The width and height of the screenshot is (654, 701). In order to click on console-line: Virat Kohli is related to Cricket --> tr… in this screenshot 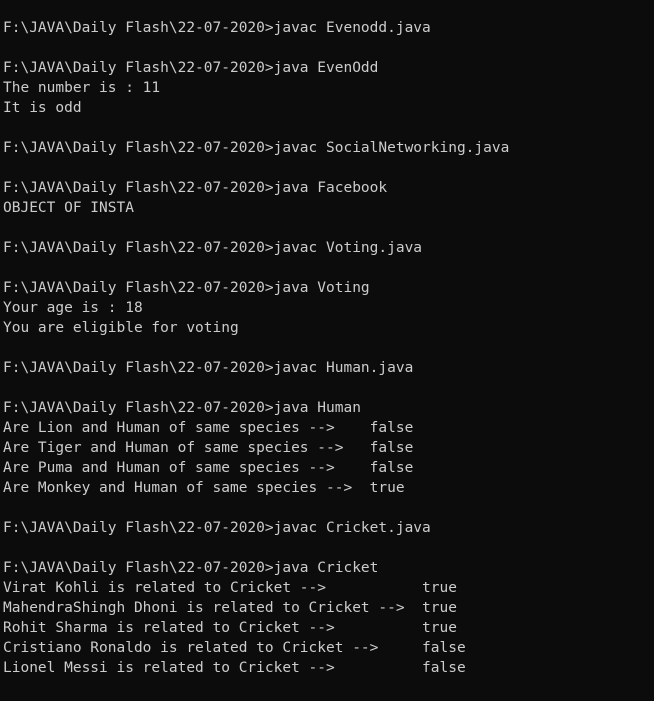, I will do `click(230, 588)`.